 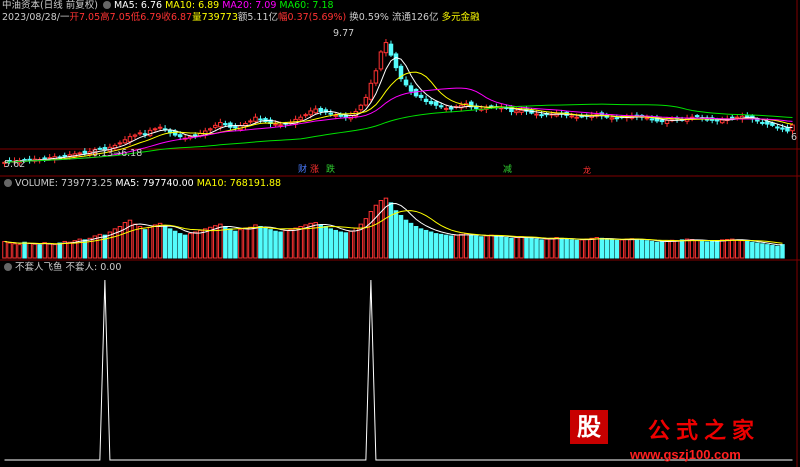 I want to click on quote-date: 2023/08/28/一, so click(x=36, y=17).